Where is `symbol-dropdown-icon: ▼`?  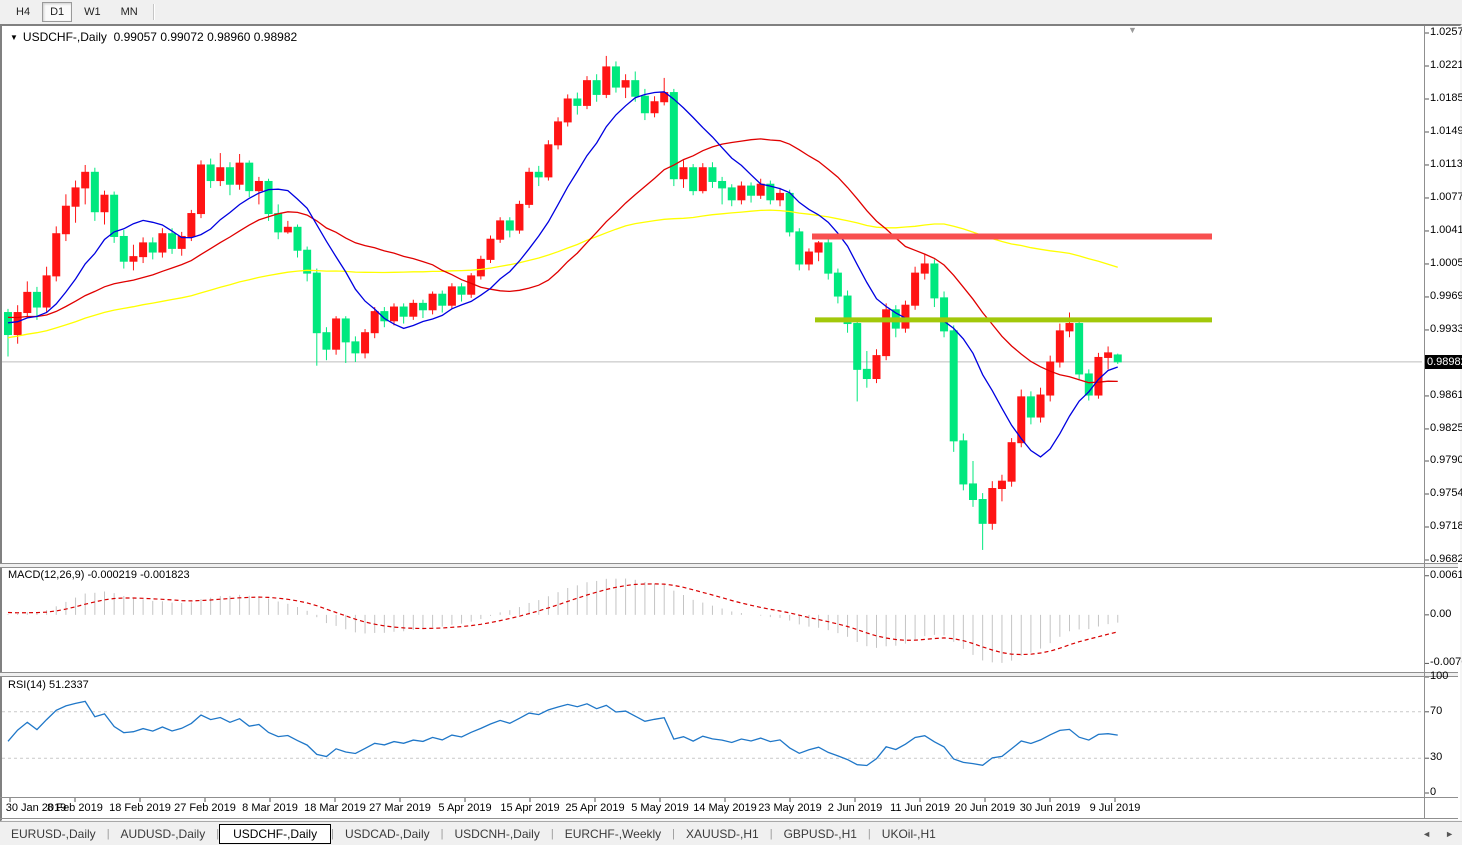 symbol-dropdown-icon: ▼ is located at coordinates (14, 37).